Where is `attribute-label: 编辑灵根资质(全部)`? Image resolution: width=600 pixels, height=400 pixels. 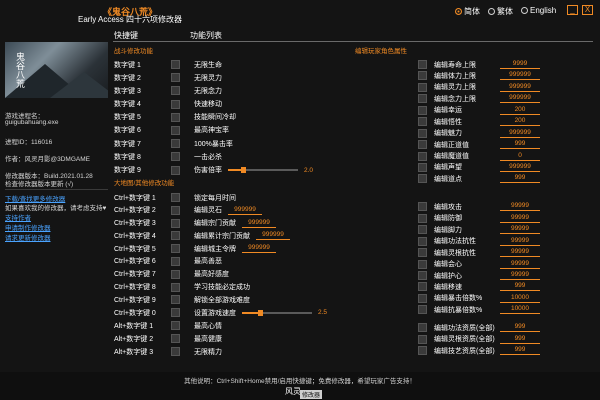 attribute-label: 编辑灵根资质(全部) is located at coordinates (464, 340).